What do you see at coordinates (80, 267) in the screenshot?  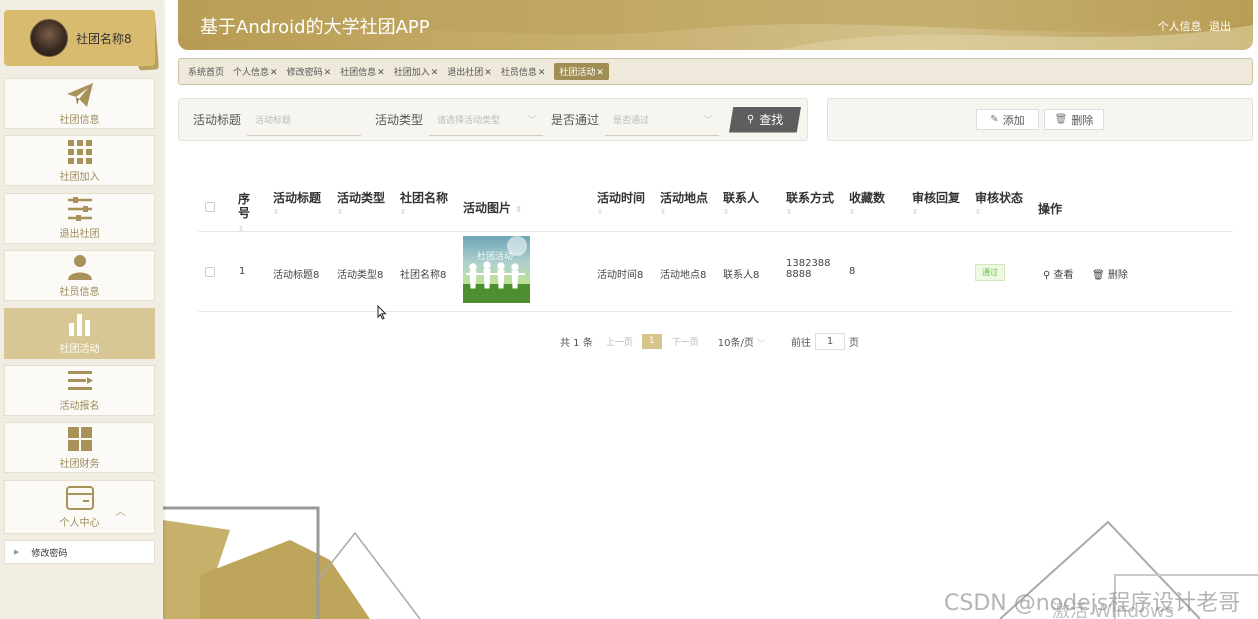 I see `user-icon` at bounding box center [80, 267].